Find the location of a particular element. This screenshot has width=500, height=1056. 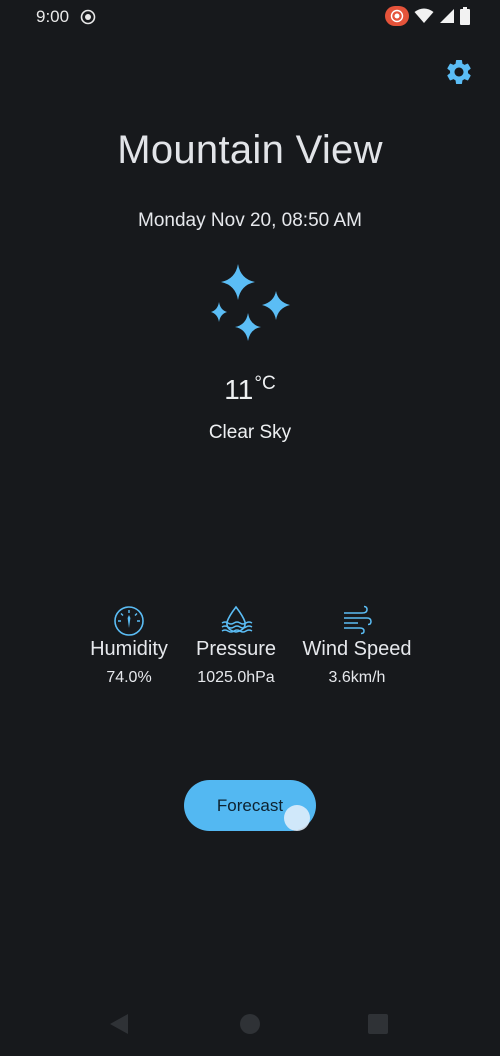

clear-sky-sparkles-icon is located at coordinates (250, 302).